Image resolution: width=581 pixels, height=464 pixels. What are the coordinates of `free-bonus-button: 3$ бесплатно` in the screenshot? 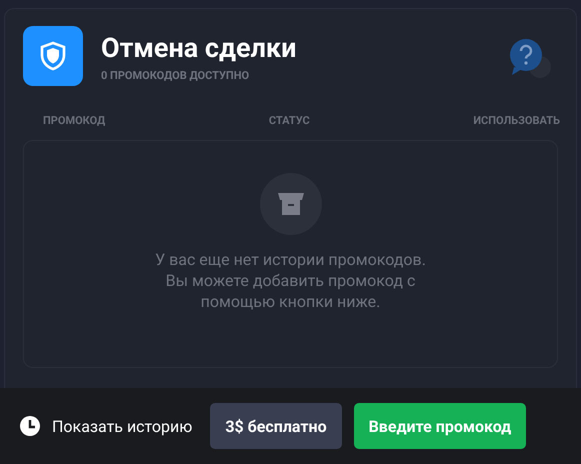 It's located at (276, 426).